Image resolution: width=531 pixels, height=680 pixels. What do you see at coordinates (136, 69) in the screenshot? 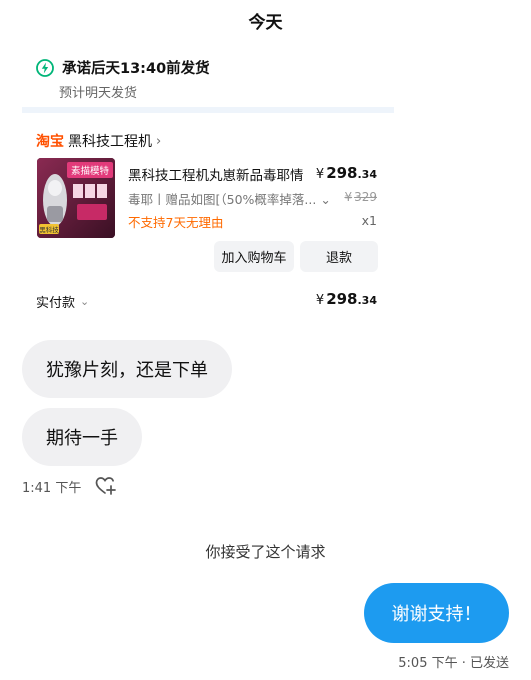
I see `shipping-promise: 承诺后天13:40前发货` at bounding box center [136, 69].